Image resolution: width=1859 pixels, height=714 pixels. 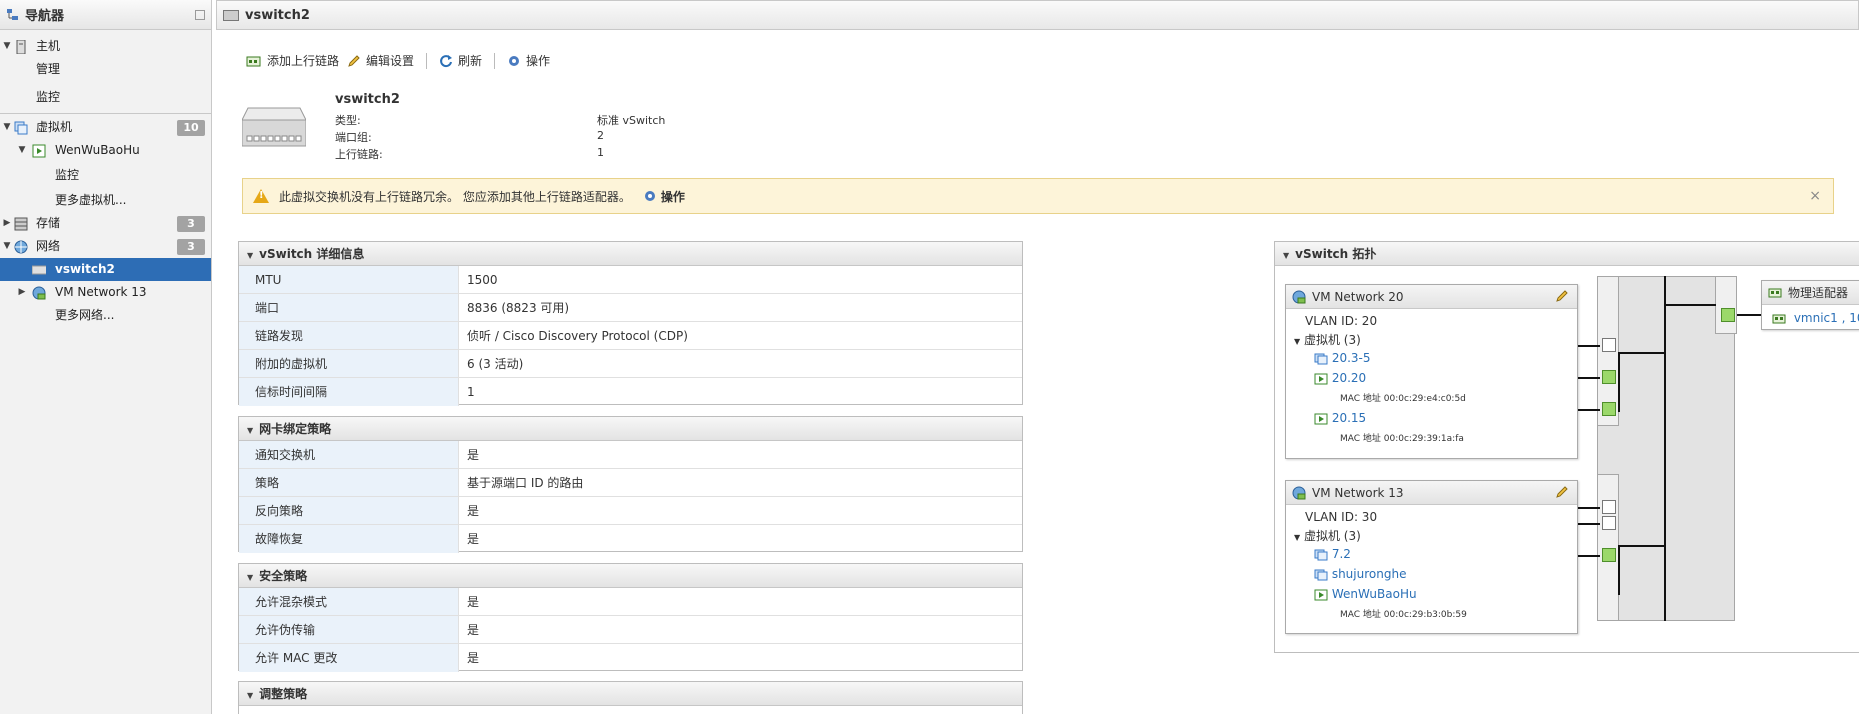 I want to click on nav-storage-label: 存储, so click(x=48, y=223).